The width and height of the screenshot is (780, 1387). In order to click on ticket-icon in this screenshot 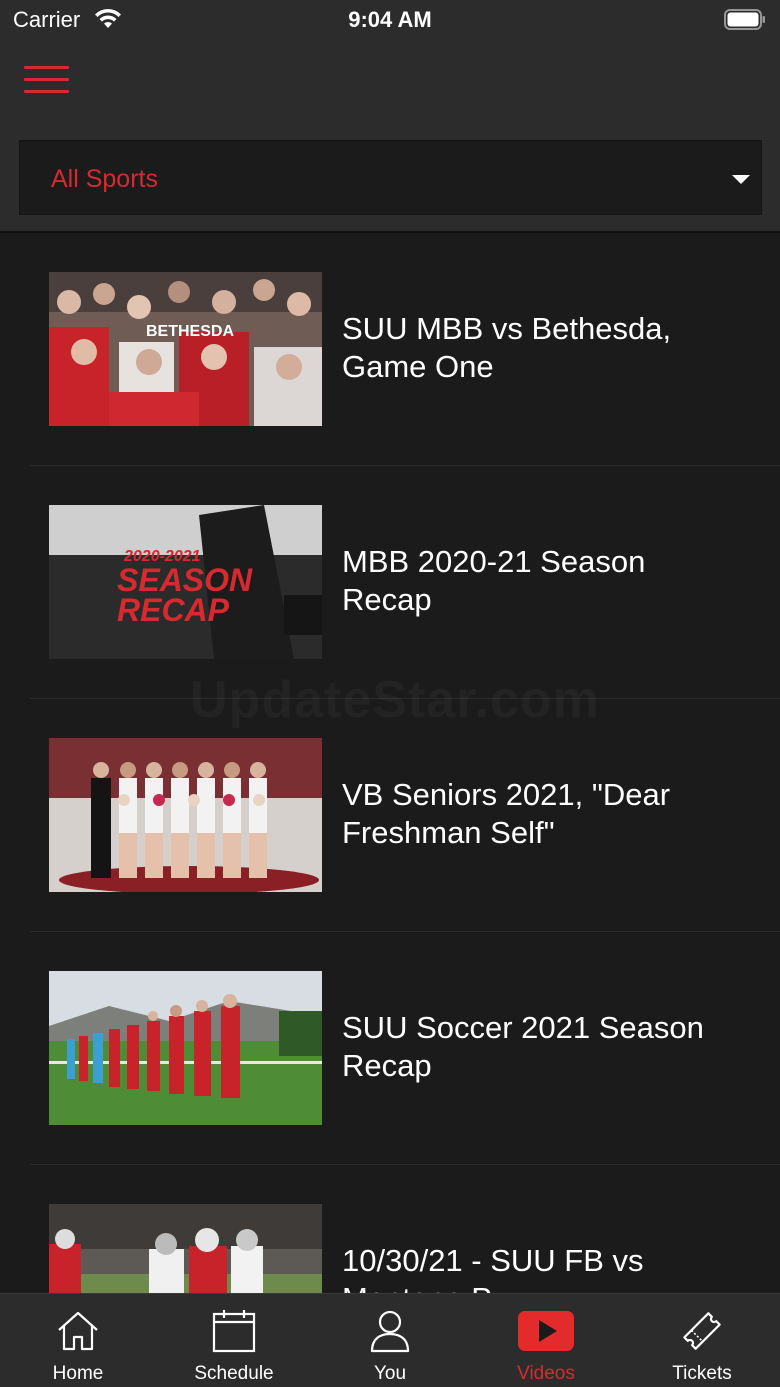, I will do `click(702, 1331)`.